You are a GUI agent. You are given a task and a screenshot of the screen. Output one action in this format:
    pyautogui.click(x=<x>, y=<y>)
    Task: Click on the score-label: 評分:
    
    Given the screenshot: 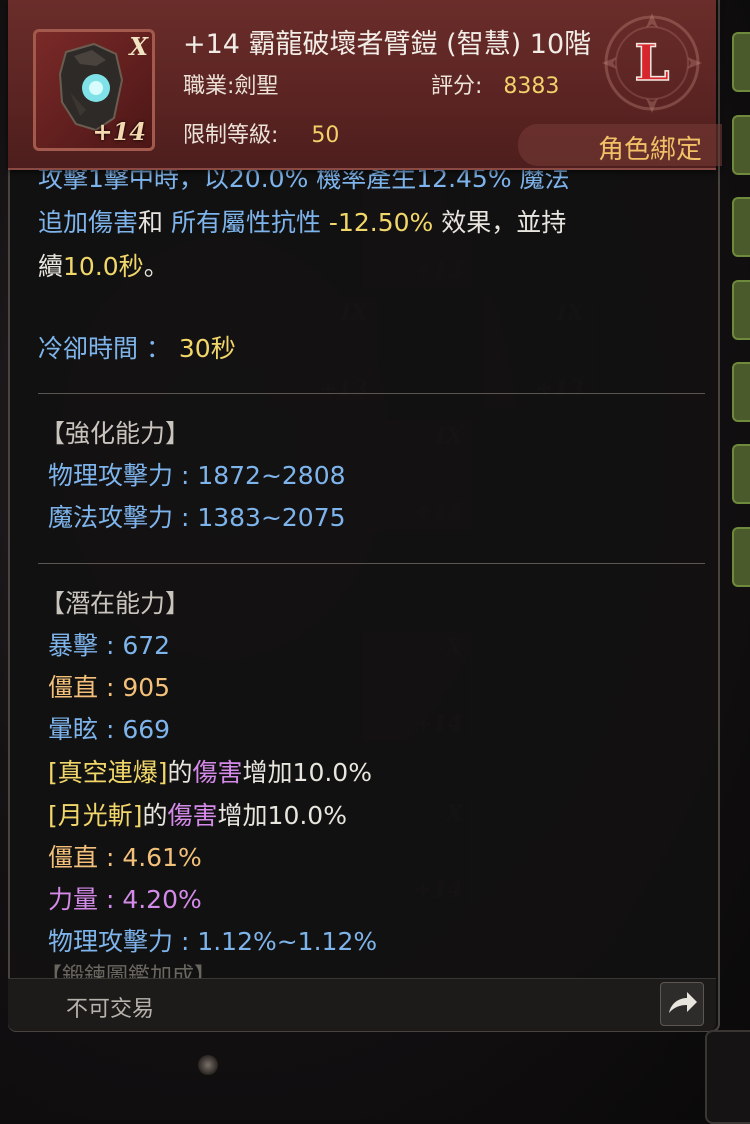 What is the action you would take?
    pyautogui.click(x=457, y=86)
    